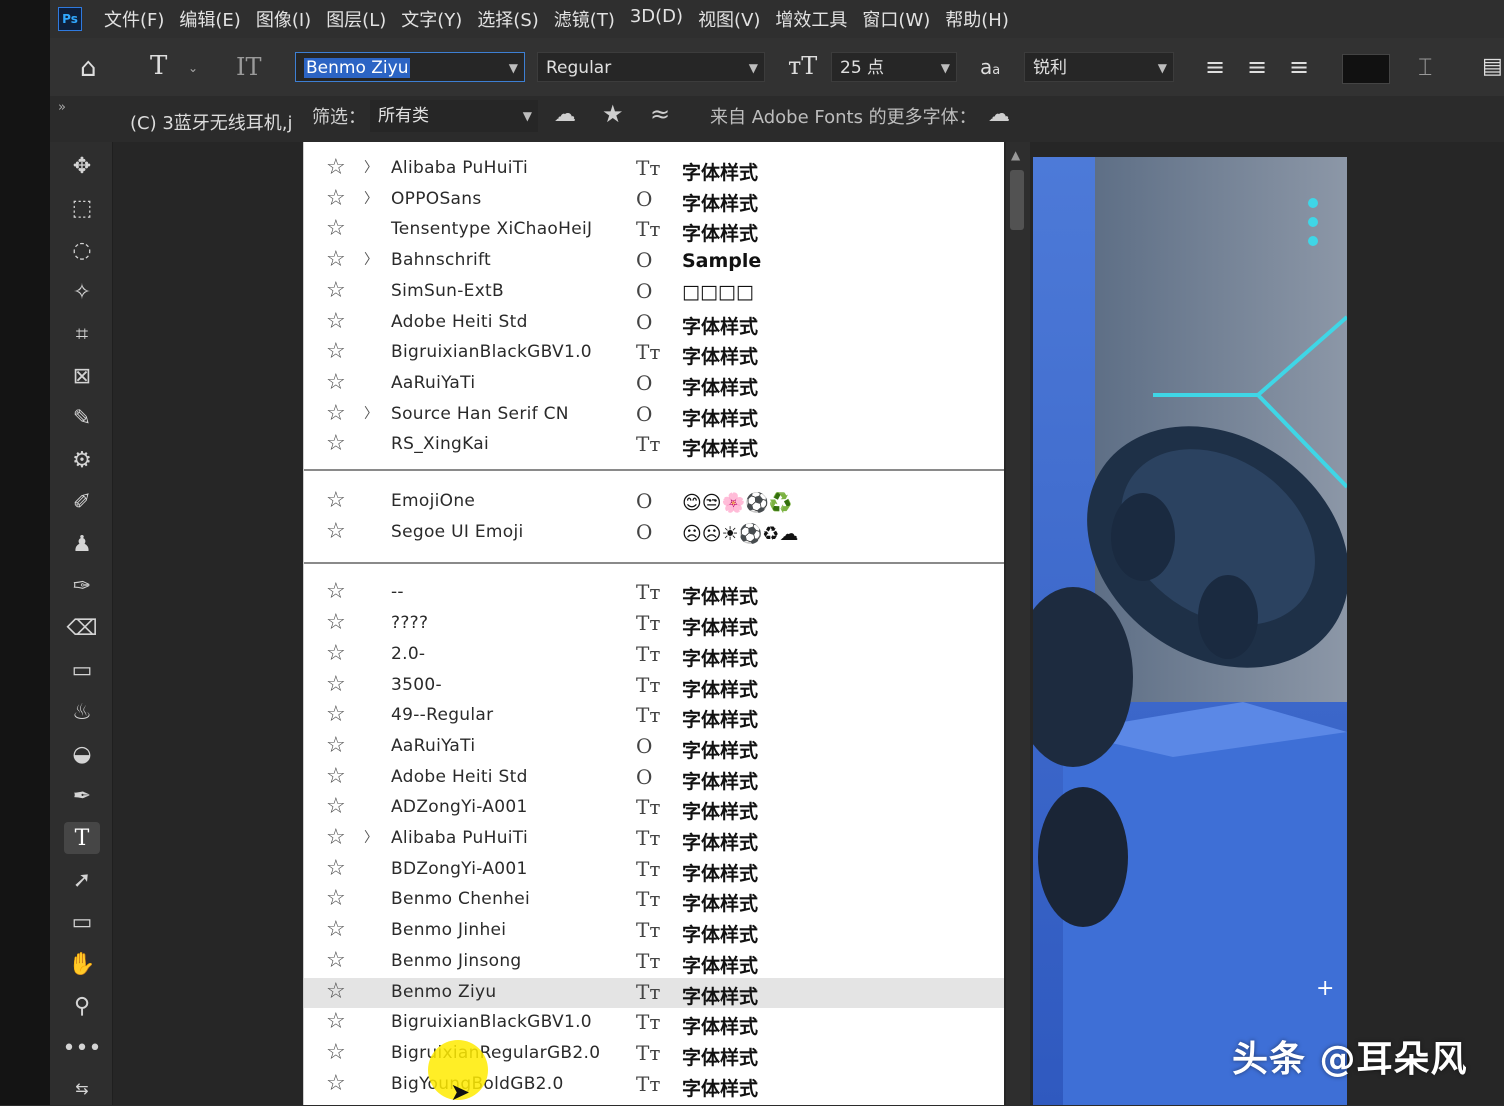 The height and width of the screenshot is (1106, 1504). I want to click on filter-select: 所有类 ▼, so click(454, 116).